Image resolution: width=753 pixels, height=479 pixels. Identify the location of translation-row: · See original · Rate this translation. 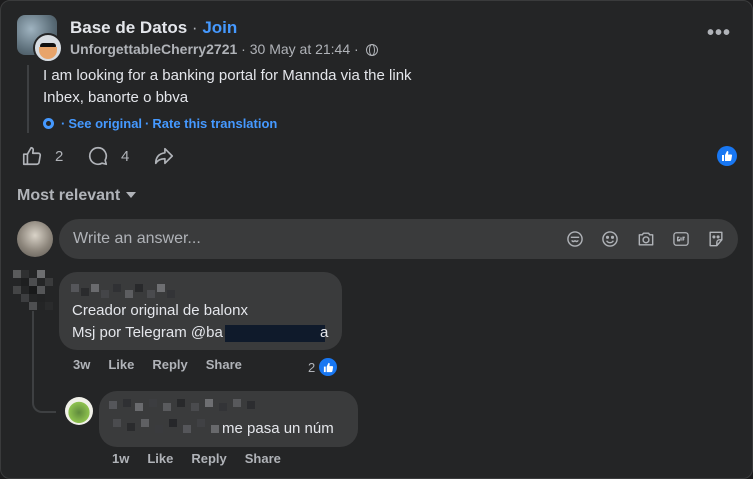
(160, 123).